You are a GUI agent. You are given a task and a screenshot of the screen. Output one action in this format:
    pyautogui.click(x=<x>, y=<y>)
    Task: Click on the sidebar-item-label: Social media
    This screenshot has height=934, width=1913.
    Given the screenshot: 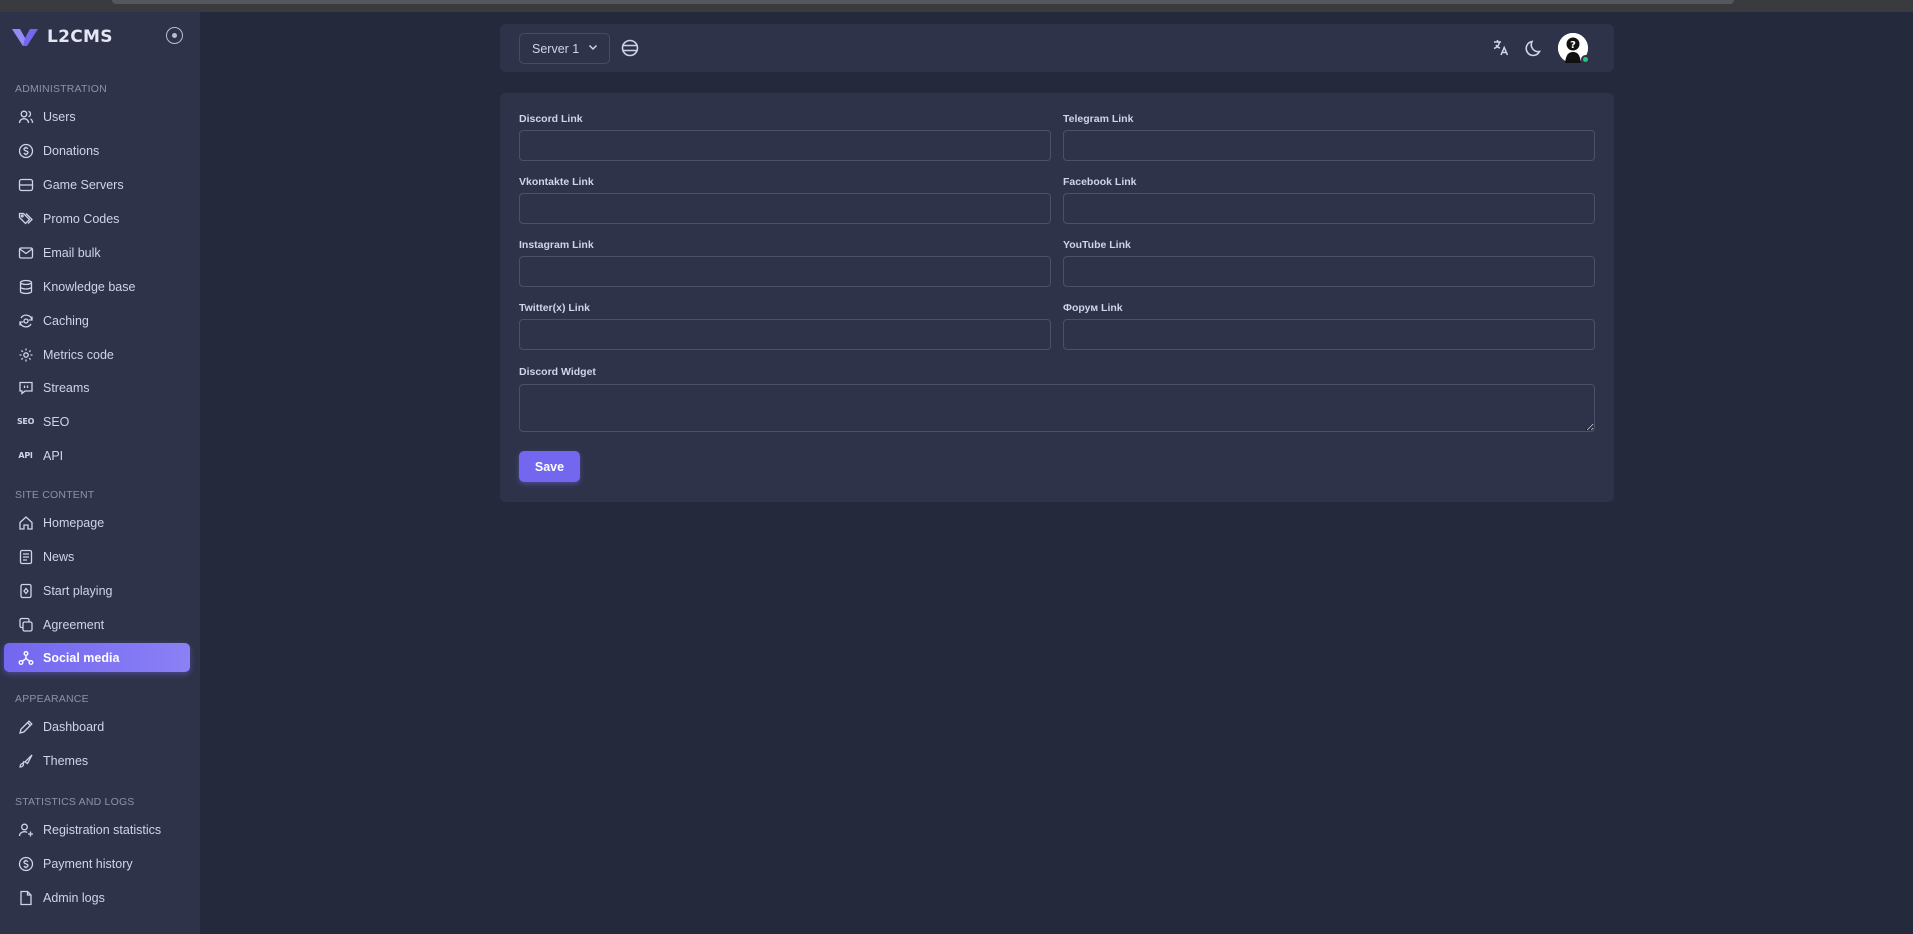 What is the action you would take?
    pyautogui.click(x=81, y=657)
    